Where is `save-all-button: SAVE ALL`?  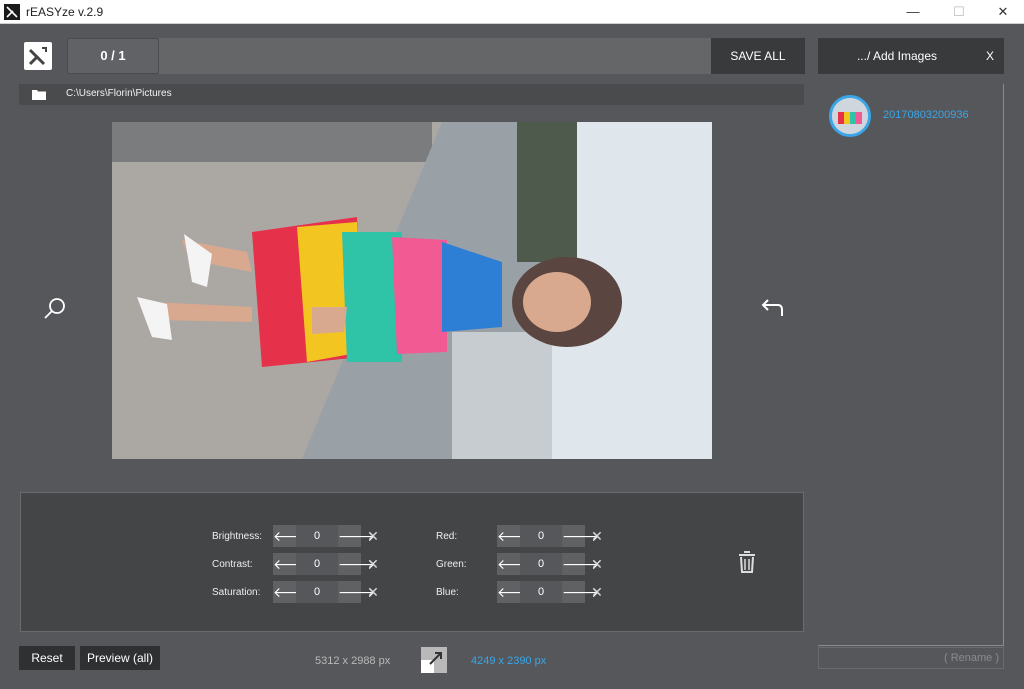
save-all-button: SAVE ALL is located at coordinates (758, 56).